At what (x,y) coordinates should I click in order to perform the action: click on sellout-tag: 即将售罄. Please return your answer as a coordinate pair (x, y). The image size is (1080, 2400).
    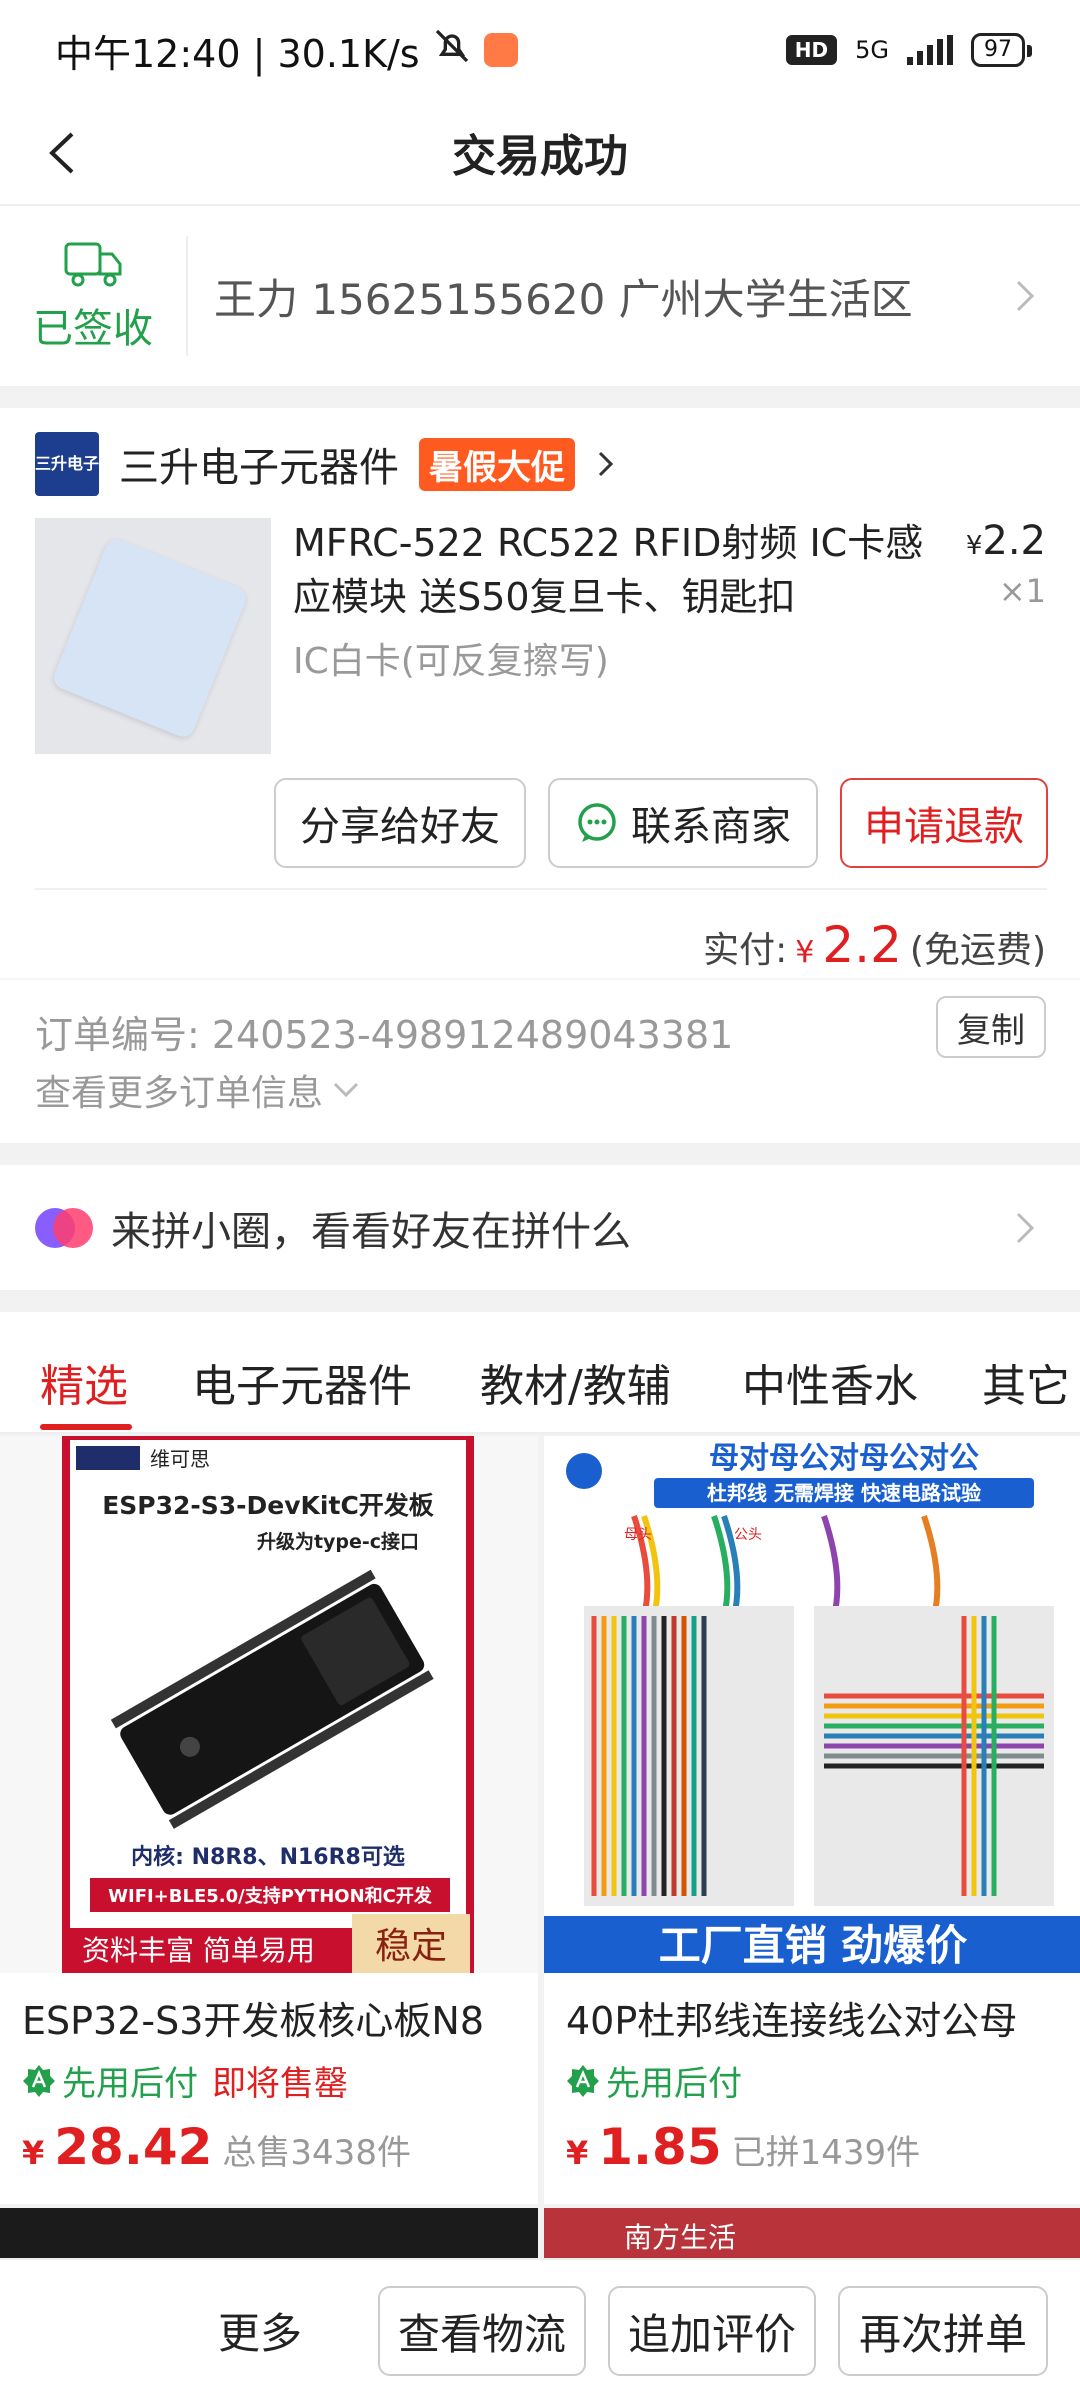
    Looking at the image, I should click on (280, 2084).